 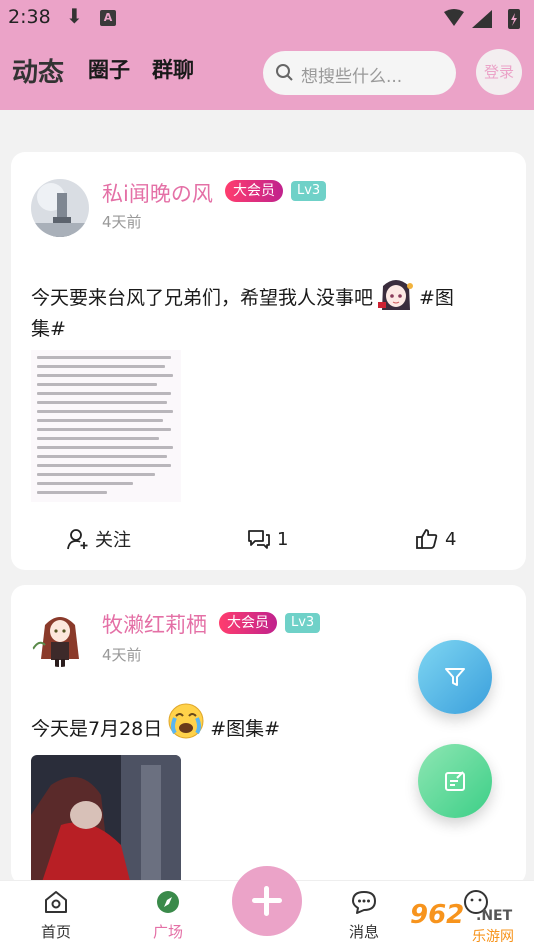 What do you see at coordinates (482, 19) in the screenshot?
I see `status-indicators-icon` at bounding box center [482, 19].